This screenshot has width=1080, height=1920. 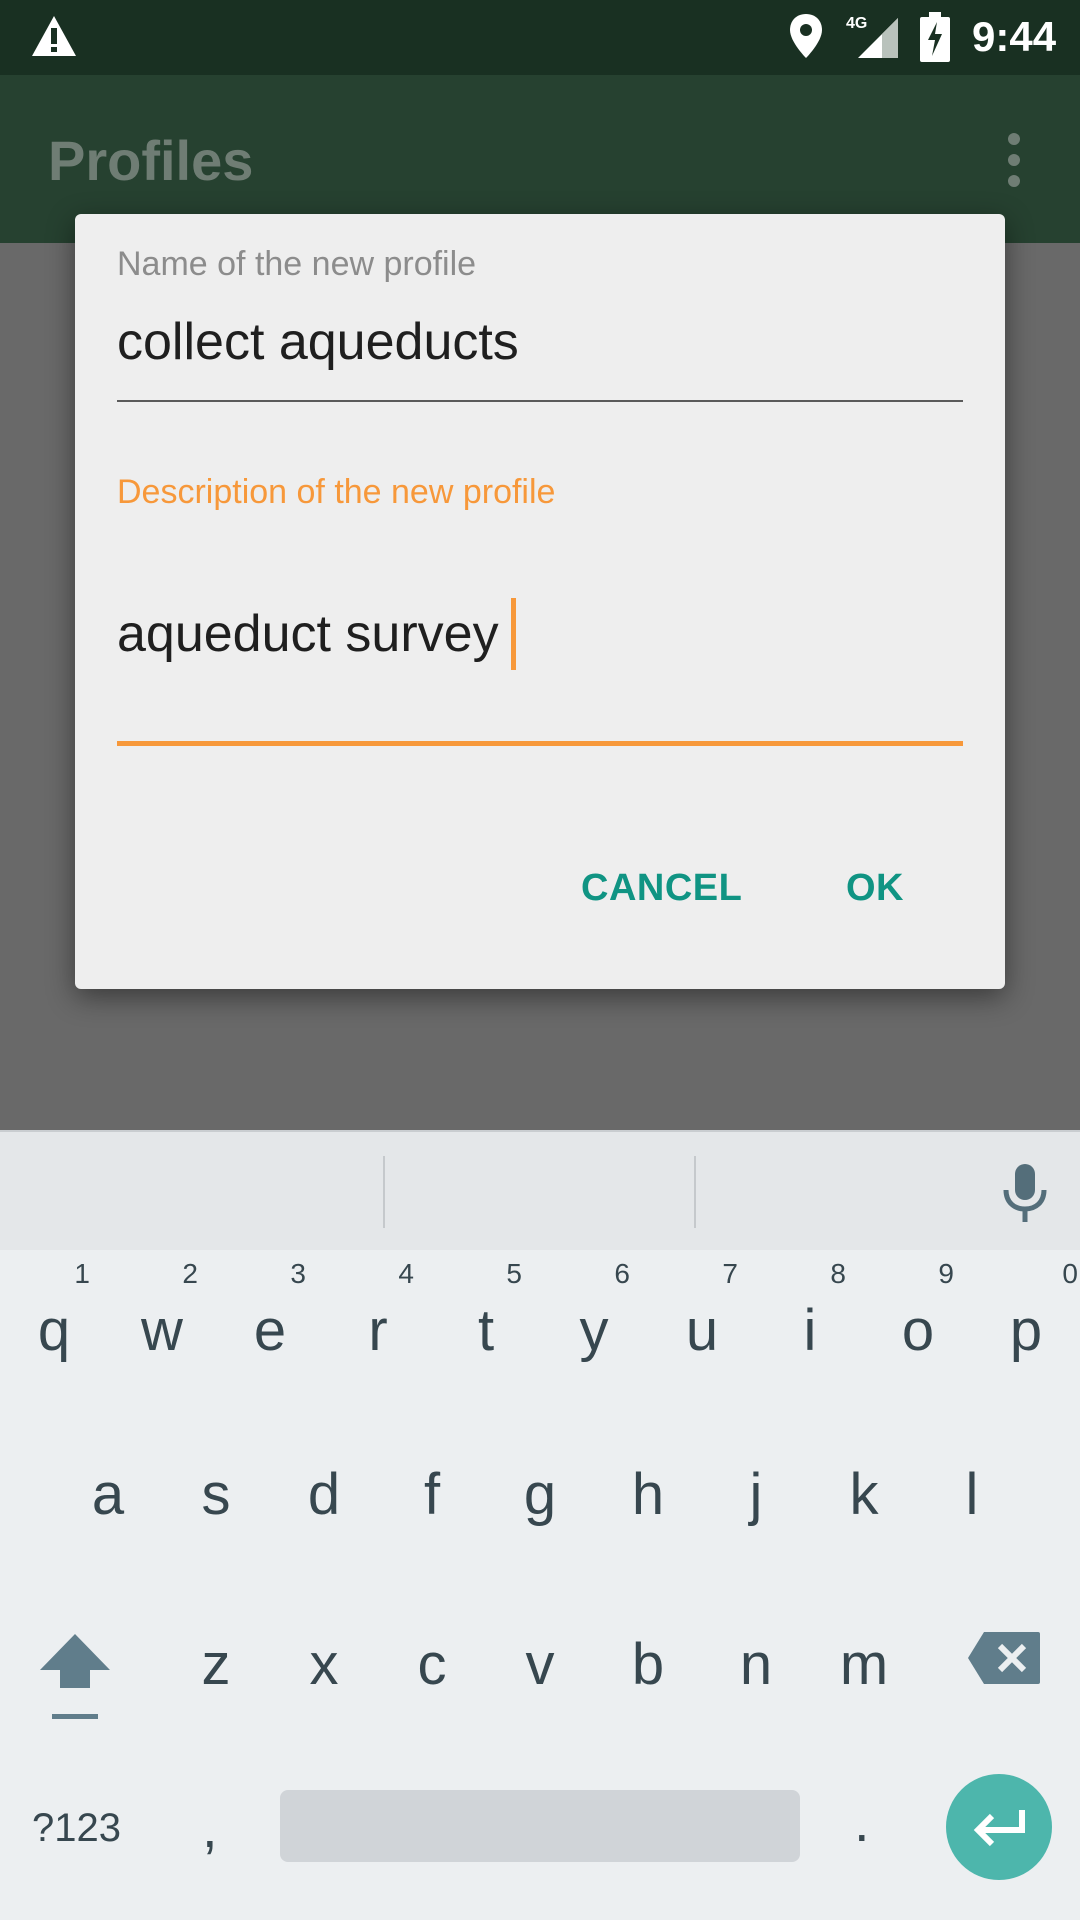 What do you see at coordinates (151, 160) in the screenshot?
I see `page-title: Profiles` at bounding box center [151, 160].